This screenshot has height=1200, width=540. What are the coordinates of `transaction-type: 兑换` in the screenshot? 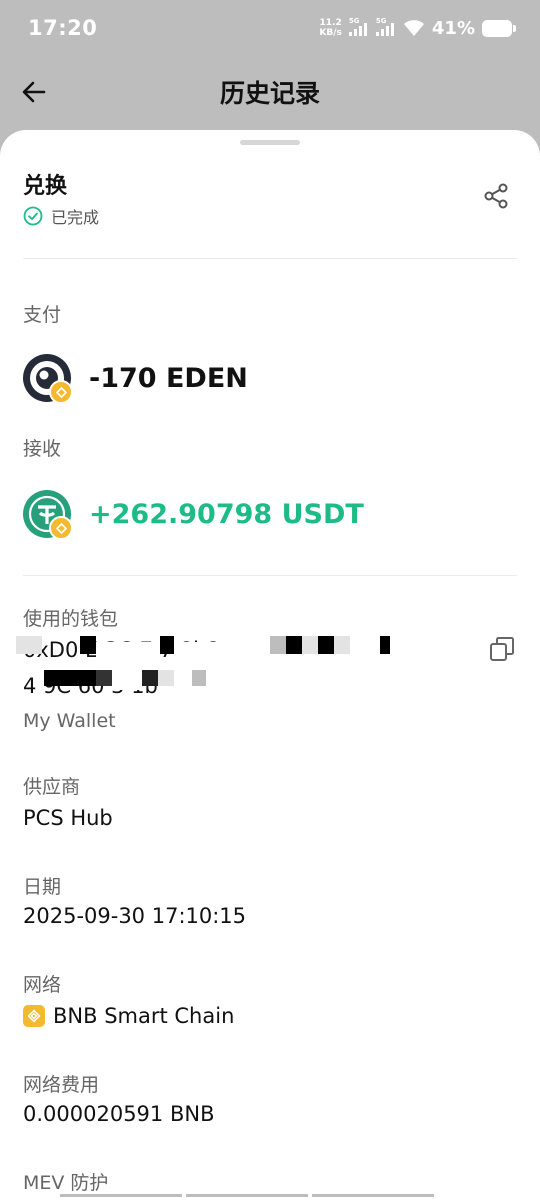 It's located at (45, 186).